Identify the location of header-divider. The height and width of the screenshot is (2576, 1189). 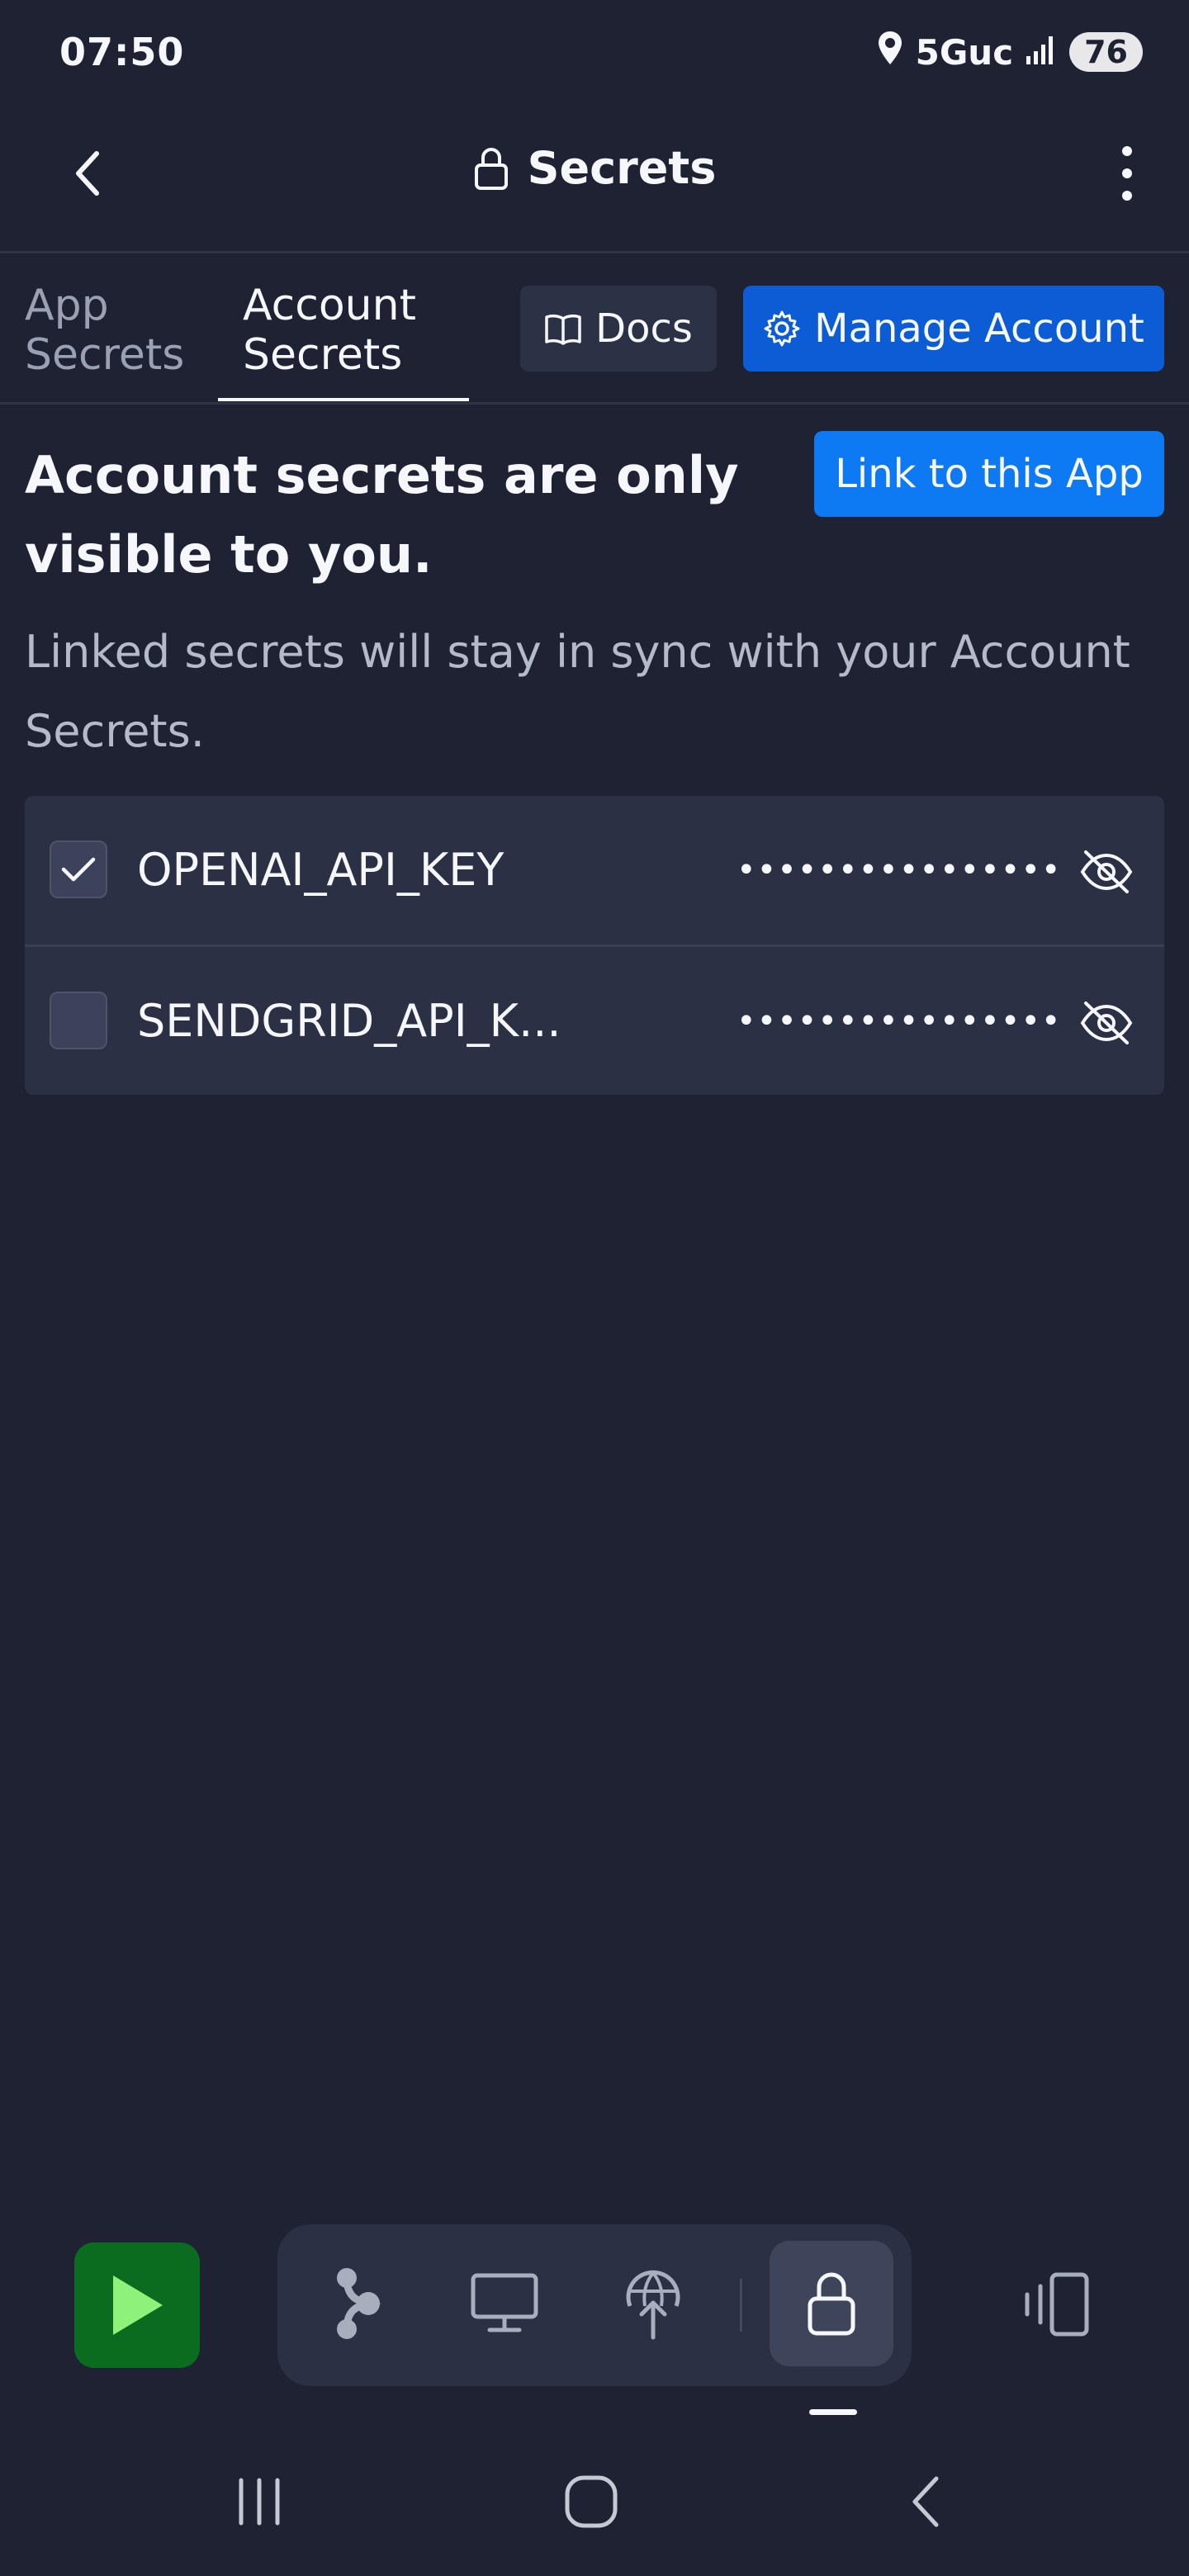
(594, 252).